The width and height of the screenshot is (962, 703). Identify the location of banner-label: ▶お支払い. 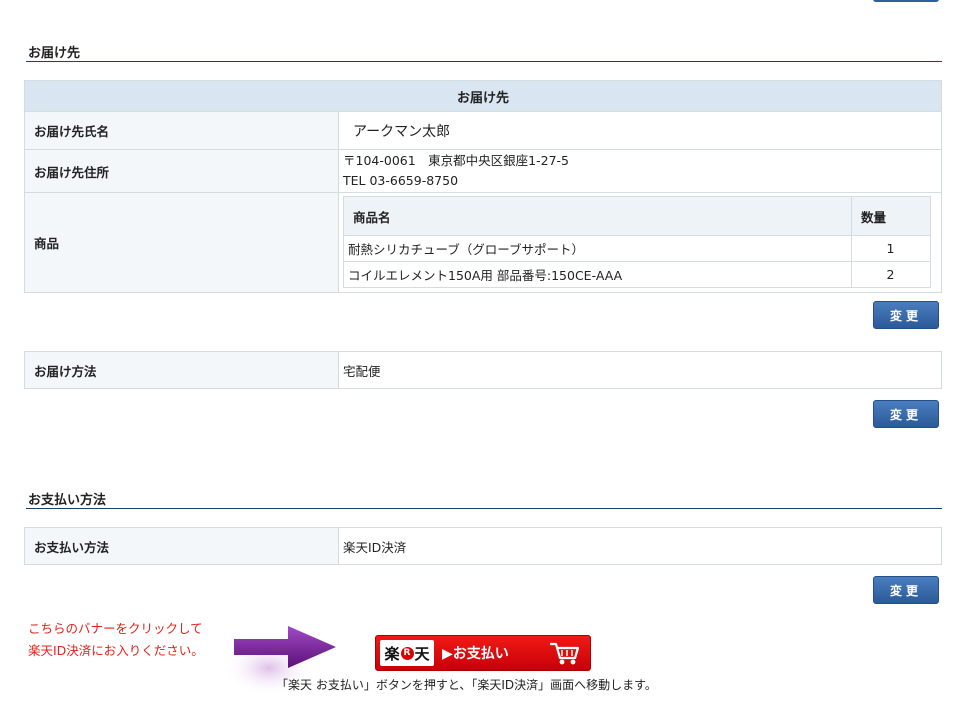
(475, 654).